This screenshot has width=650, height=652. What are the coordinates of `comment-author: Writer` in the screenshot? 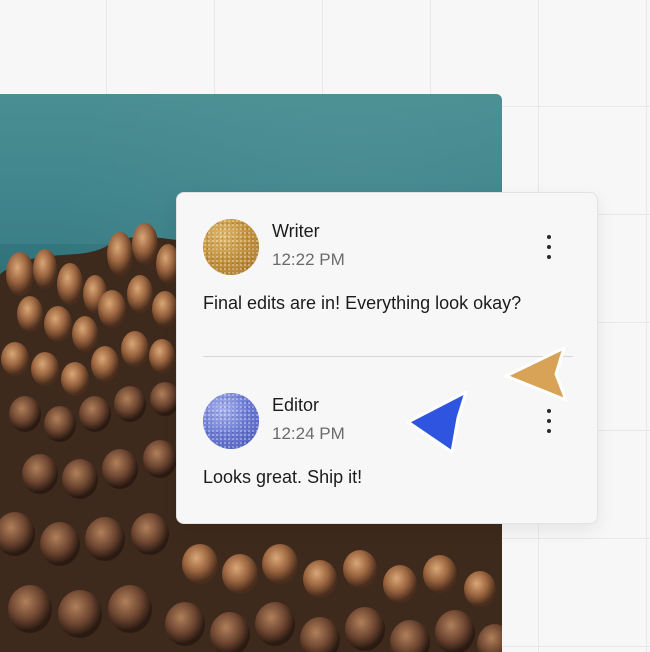 It's located at (296, 231).